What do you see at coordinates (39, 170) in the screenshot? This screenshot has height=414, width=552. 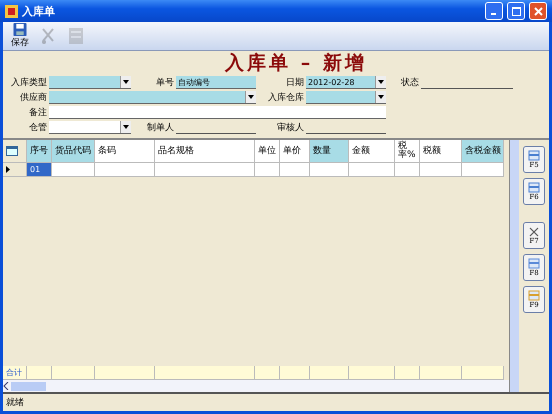 I see `grid-cell: 01` at bounding box center [39, 170].